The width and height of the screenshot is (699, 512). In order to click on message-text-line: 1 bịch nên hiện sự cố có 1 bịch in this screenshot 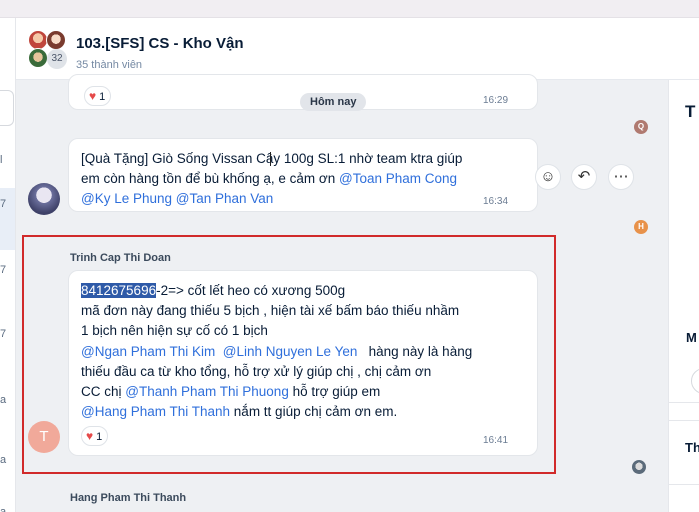, I will do `click(174, 330)`.